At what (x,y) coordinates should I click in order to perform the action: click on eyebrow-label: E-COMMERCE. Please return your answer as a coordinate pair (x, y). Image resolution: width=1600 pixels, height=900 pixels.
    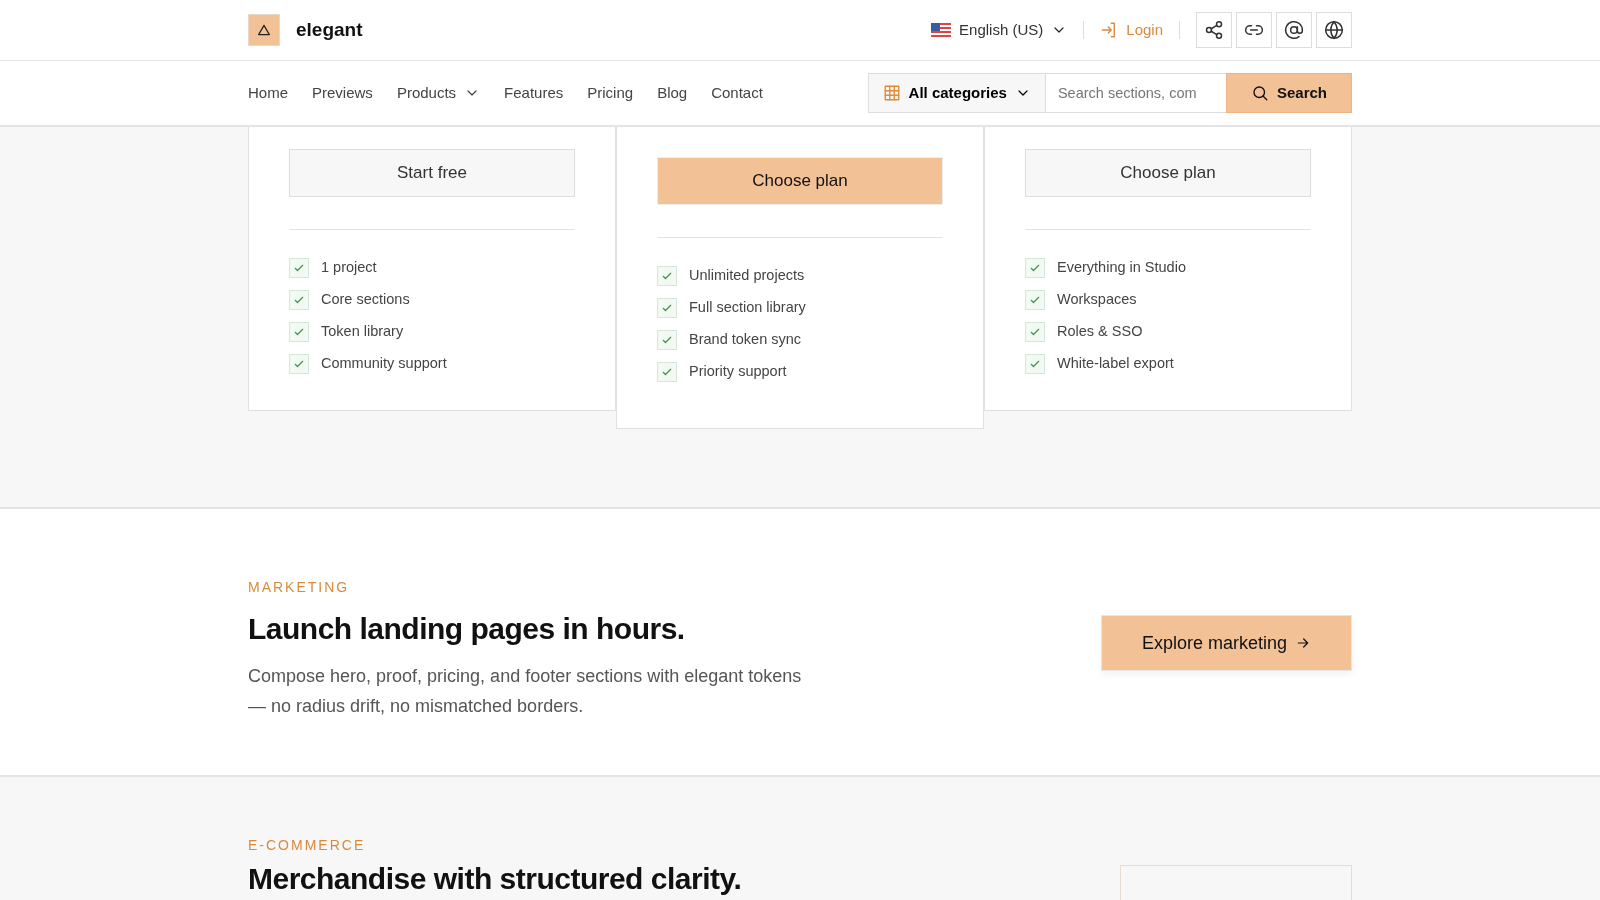
    Looking at the image, I should click on (307, 845).